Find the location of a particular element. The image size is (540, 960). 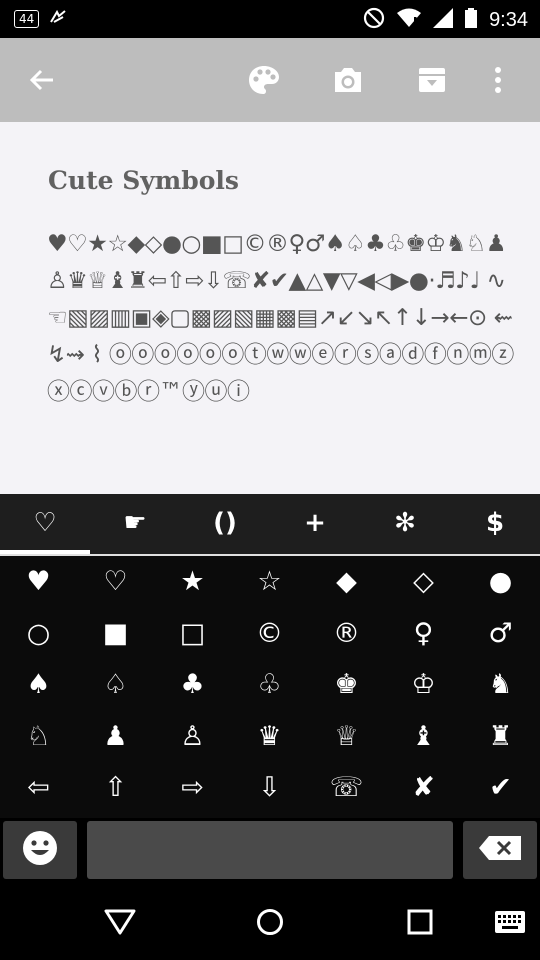

keyboard-bottom-row is located at coordinates (270, 851).